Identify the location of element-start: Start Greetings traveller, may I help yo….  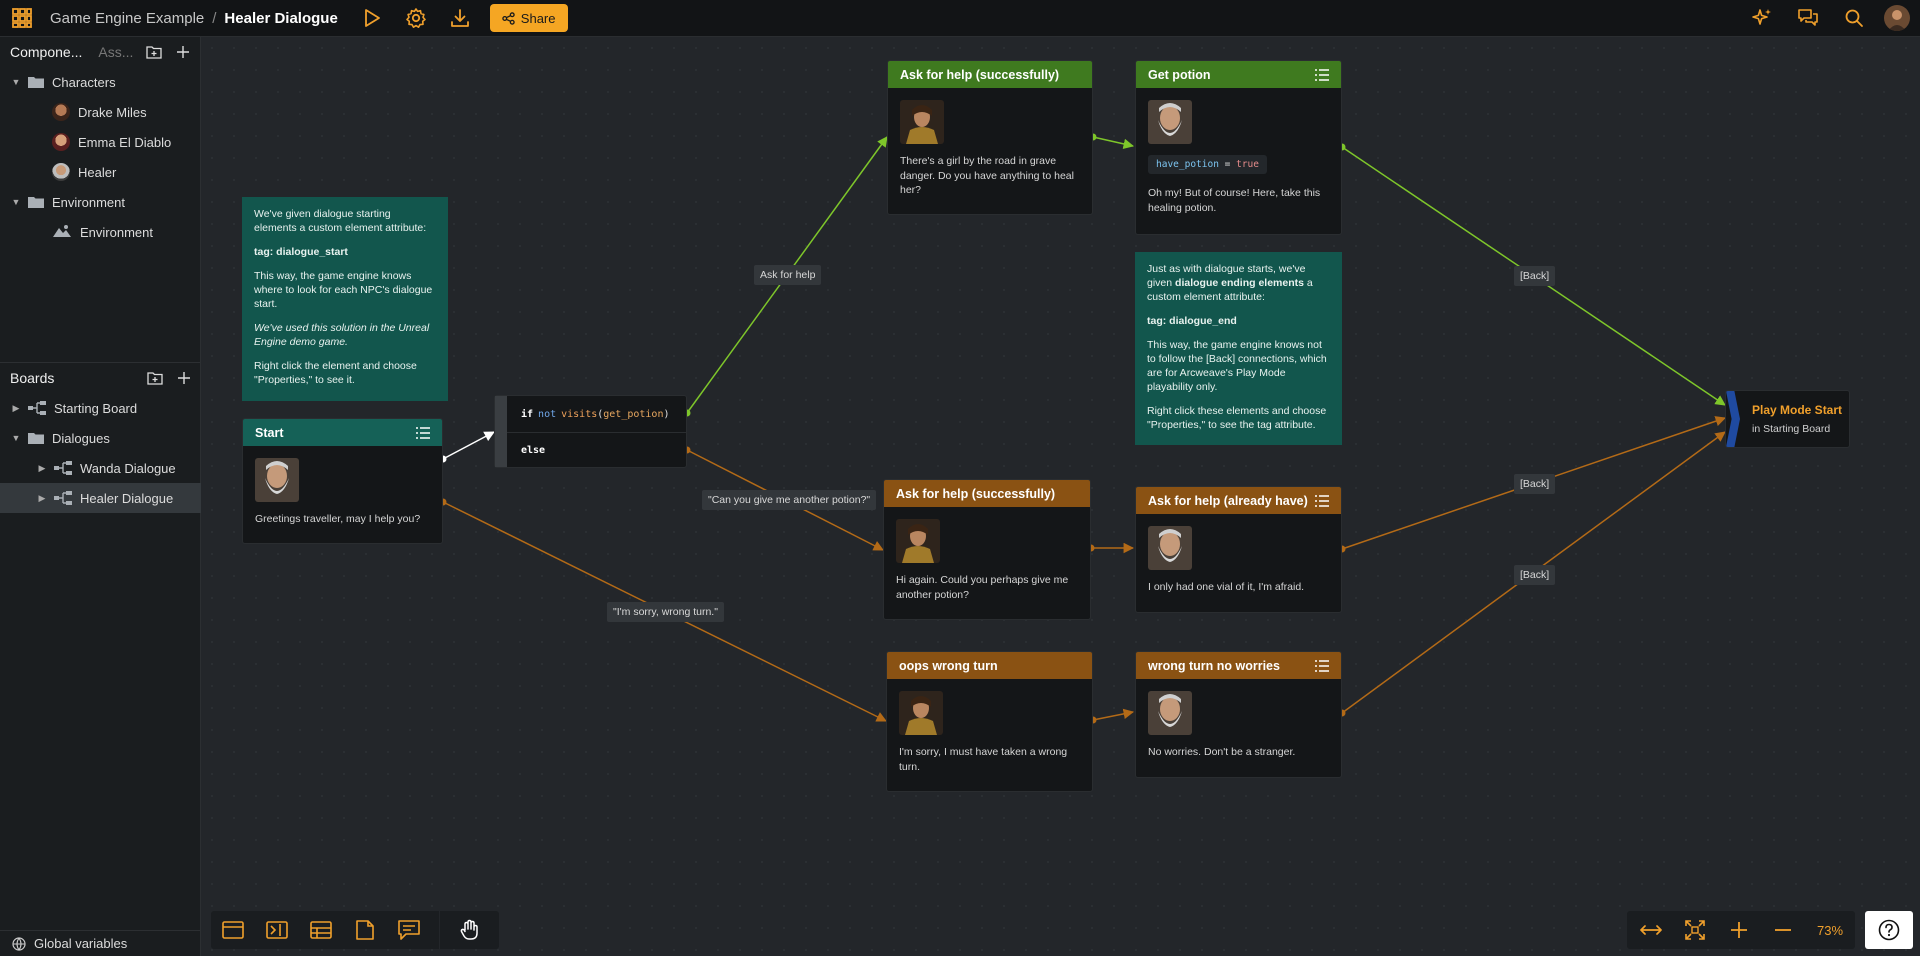
(342, 481).